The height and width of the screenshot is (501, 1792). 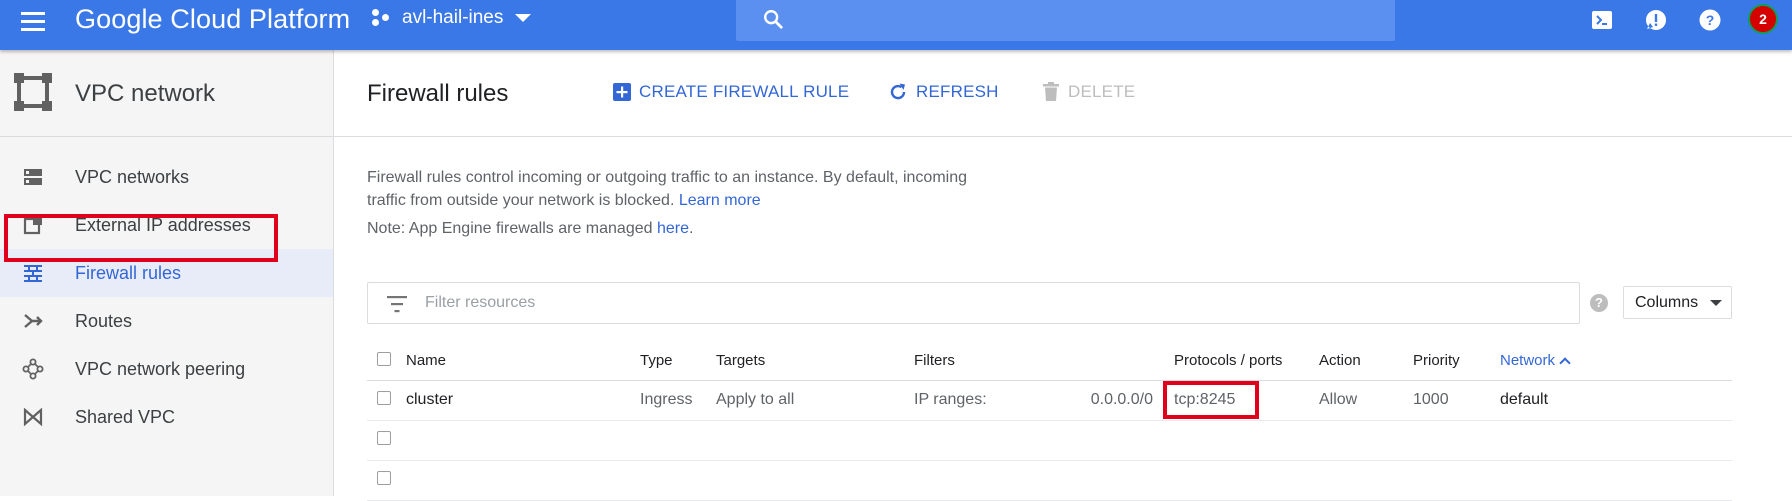 What do you see at coordinates (999, 400) in the screenshot?
I see `rule-filters-label: IP ranges:` at bounding box center [999, 400].